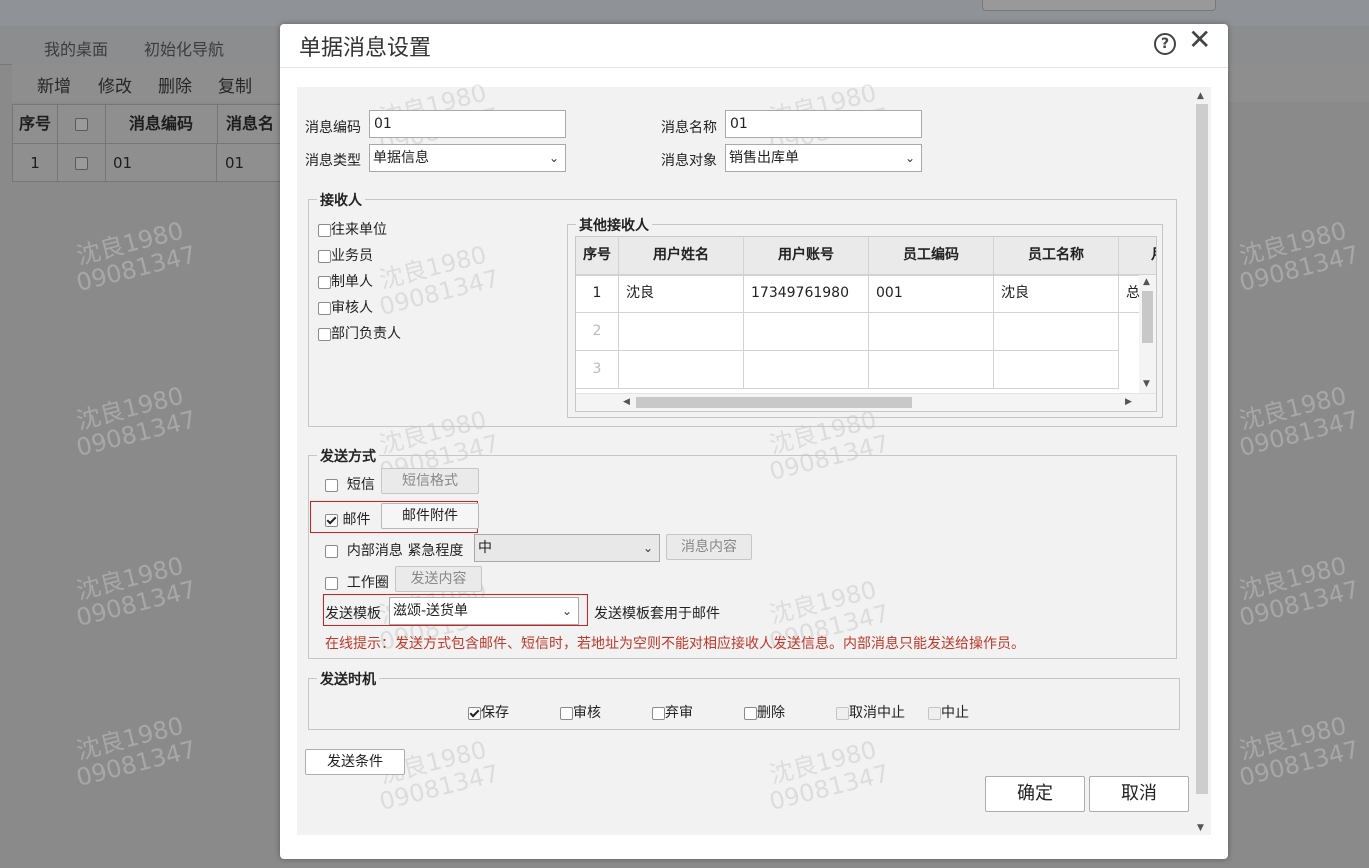 The height and width of the screenshot is (868, 1369). I want to click on help-icon: ?, so click(1165, 44).